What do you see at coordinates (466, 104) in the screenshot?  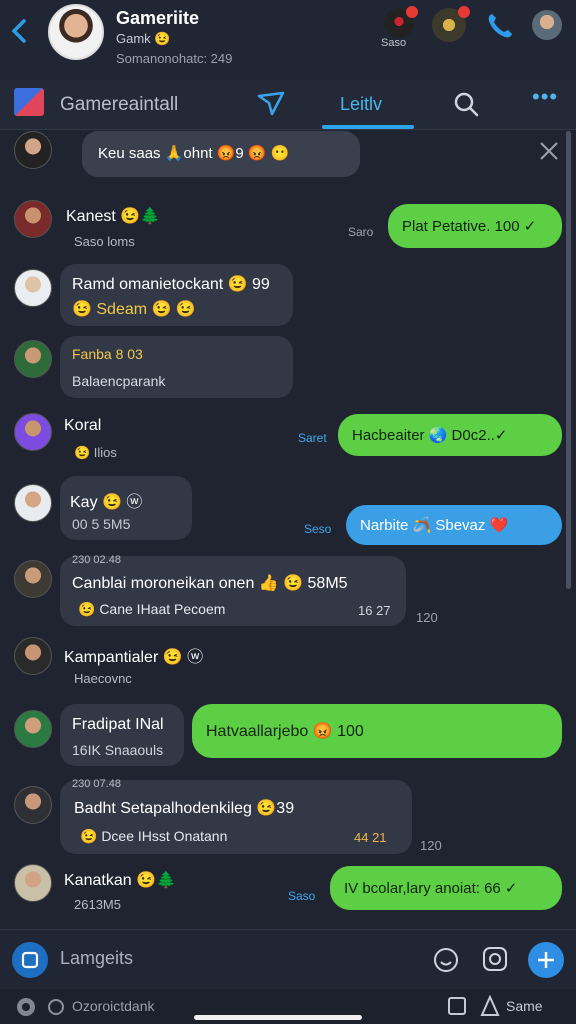 I see `search-icon` at bounding box center [466, 104].